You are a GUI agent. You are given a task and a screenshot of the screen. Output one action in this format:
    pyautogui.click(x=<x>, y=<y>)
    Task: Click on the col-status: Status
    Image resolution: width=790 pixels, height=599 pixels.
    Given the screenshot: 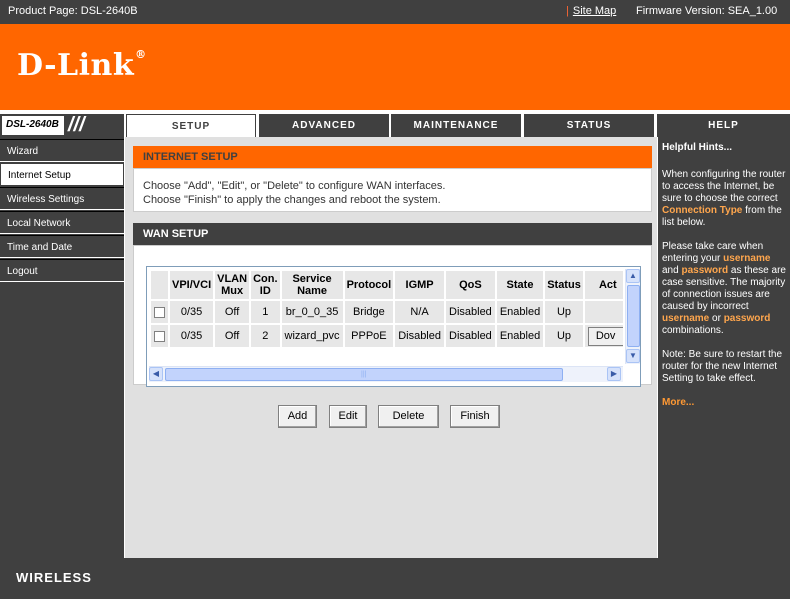 What is the action you would take?
    pyautogui.click(x=564, y=285)
    